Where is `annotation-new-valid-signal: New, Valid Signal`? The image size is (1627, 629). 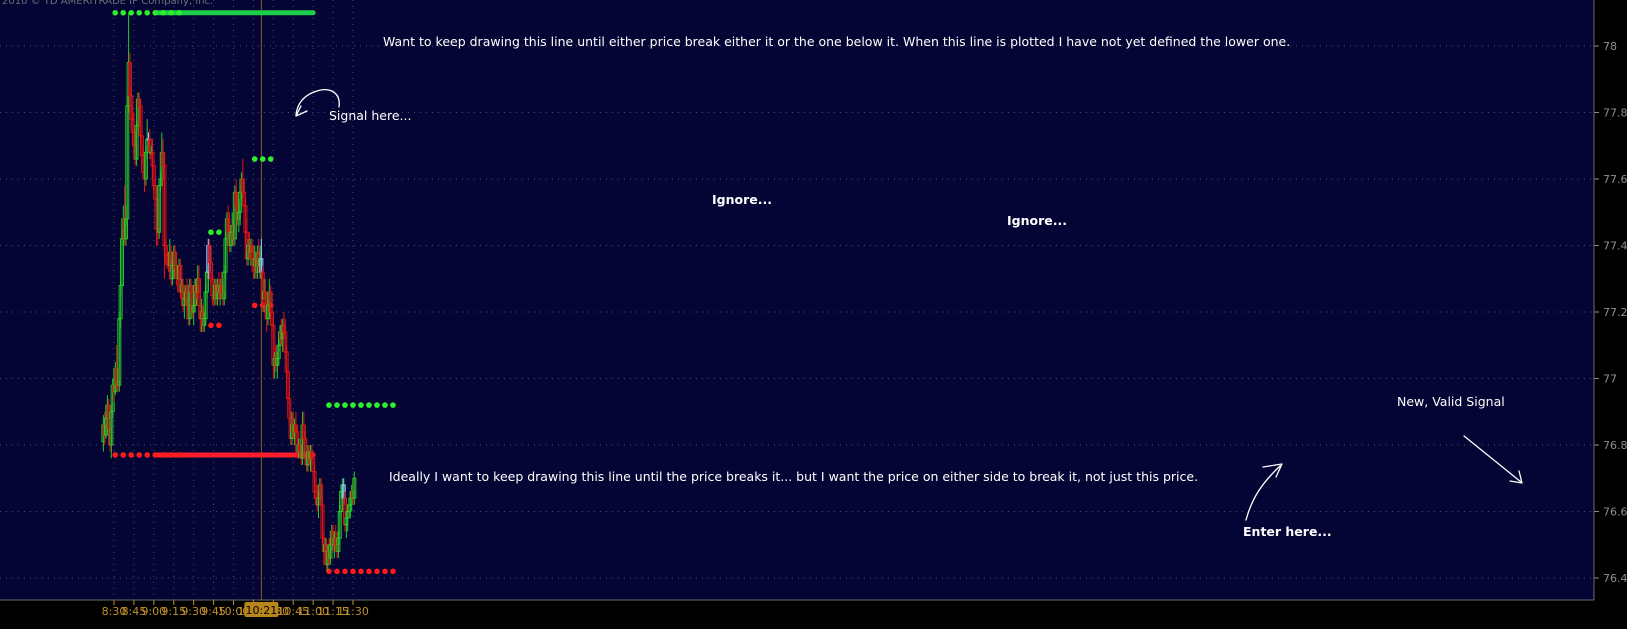
annotation-new-valid-signal: New, Valid Signal is located at coordinates (1451, 401).